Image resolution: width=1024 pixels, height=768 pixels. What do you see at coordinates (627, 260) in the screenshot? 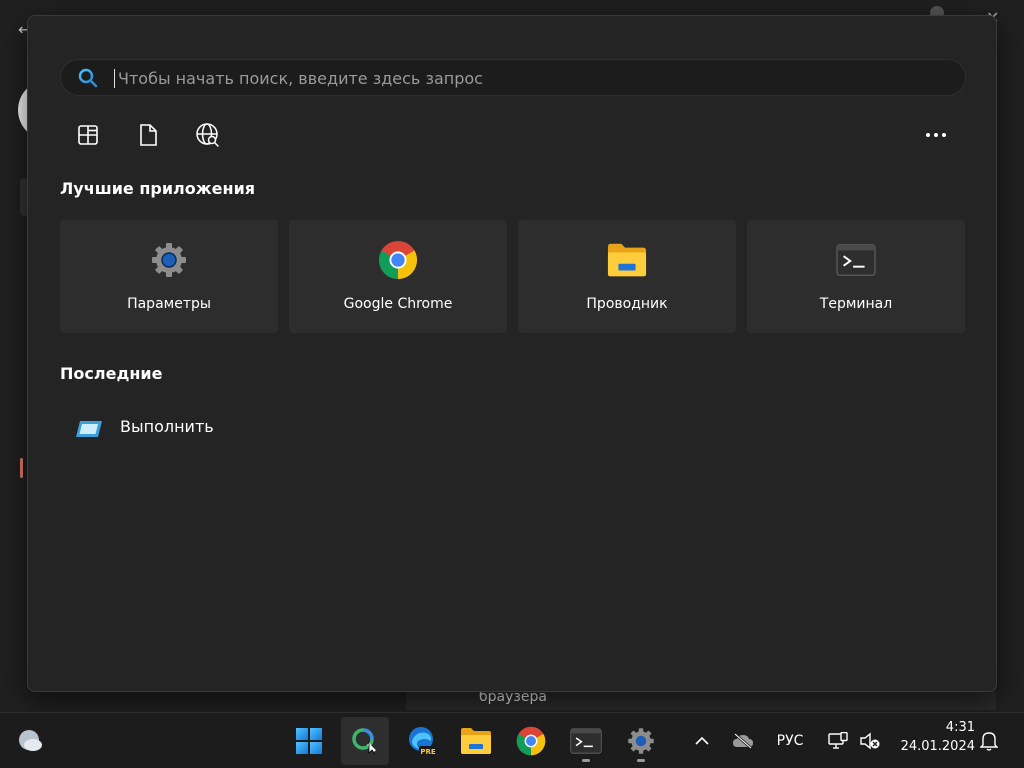
I see `file-explorer-icon` at bounding box center [627, 260].